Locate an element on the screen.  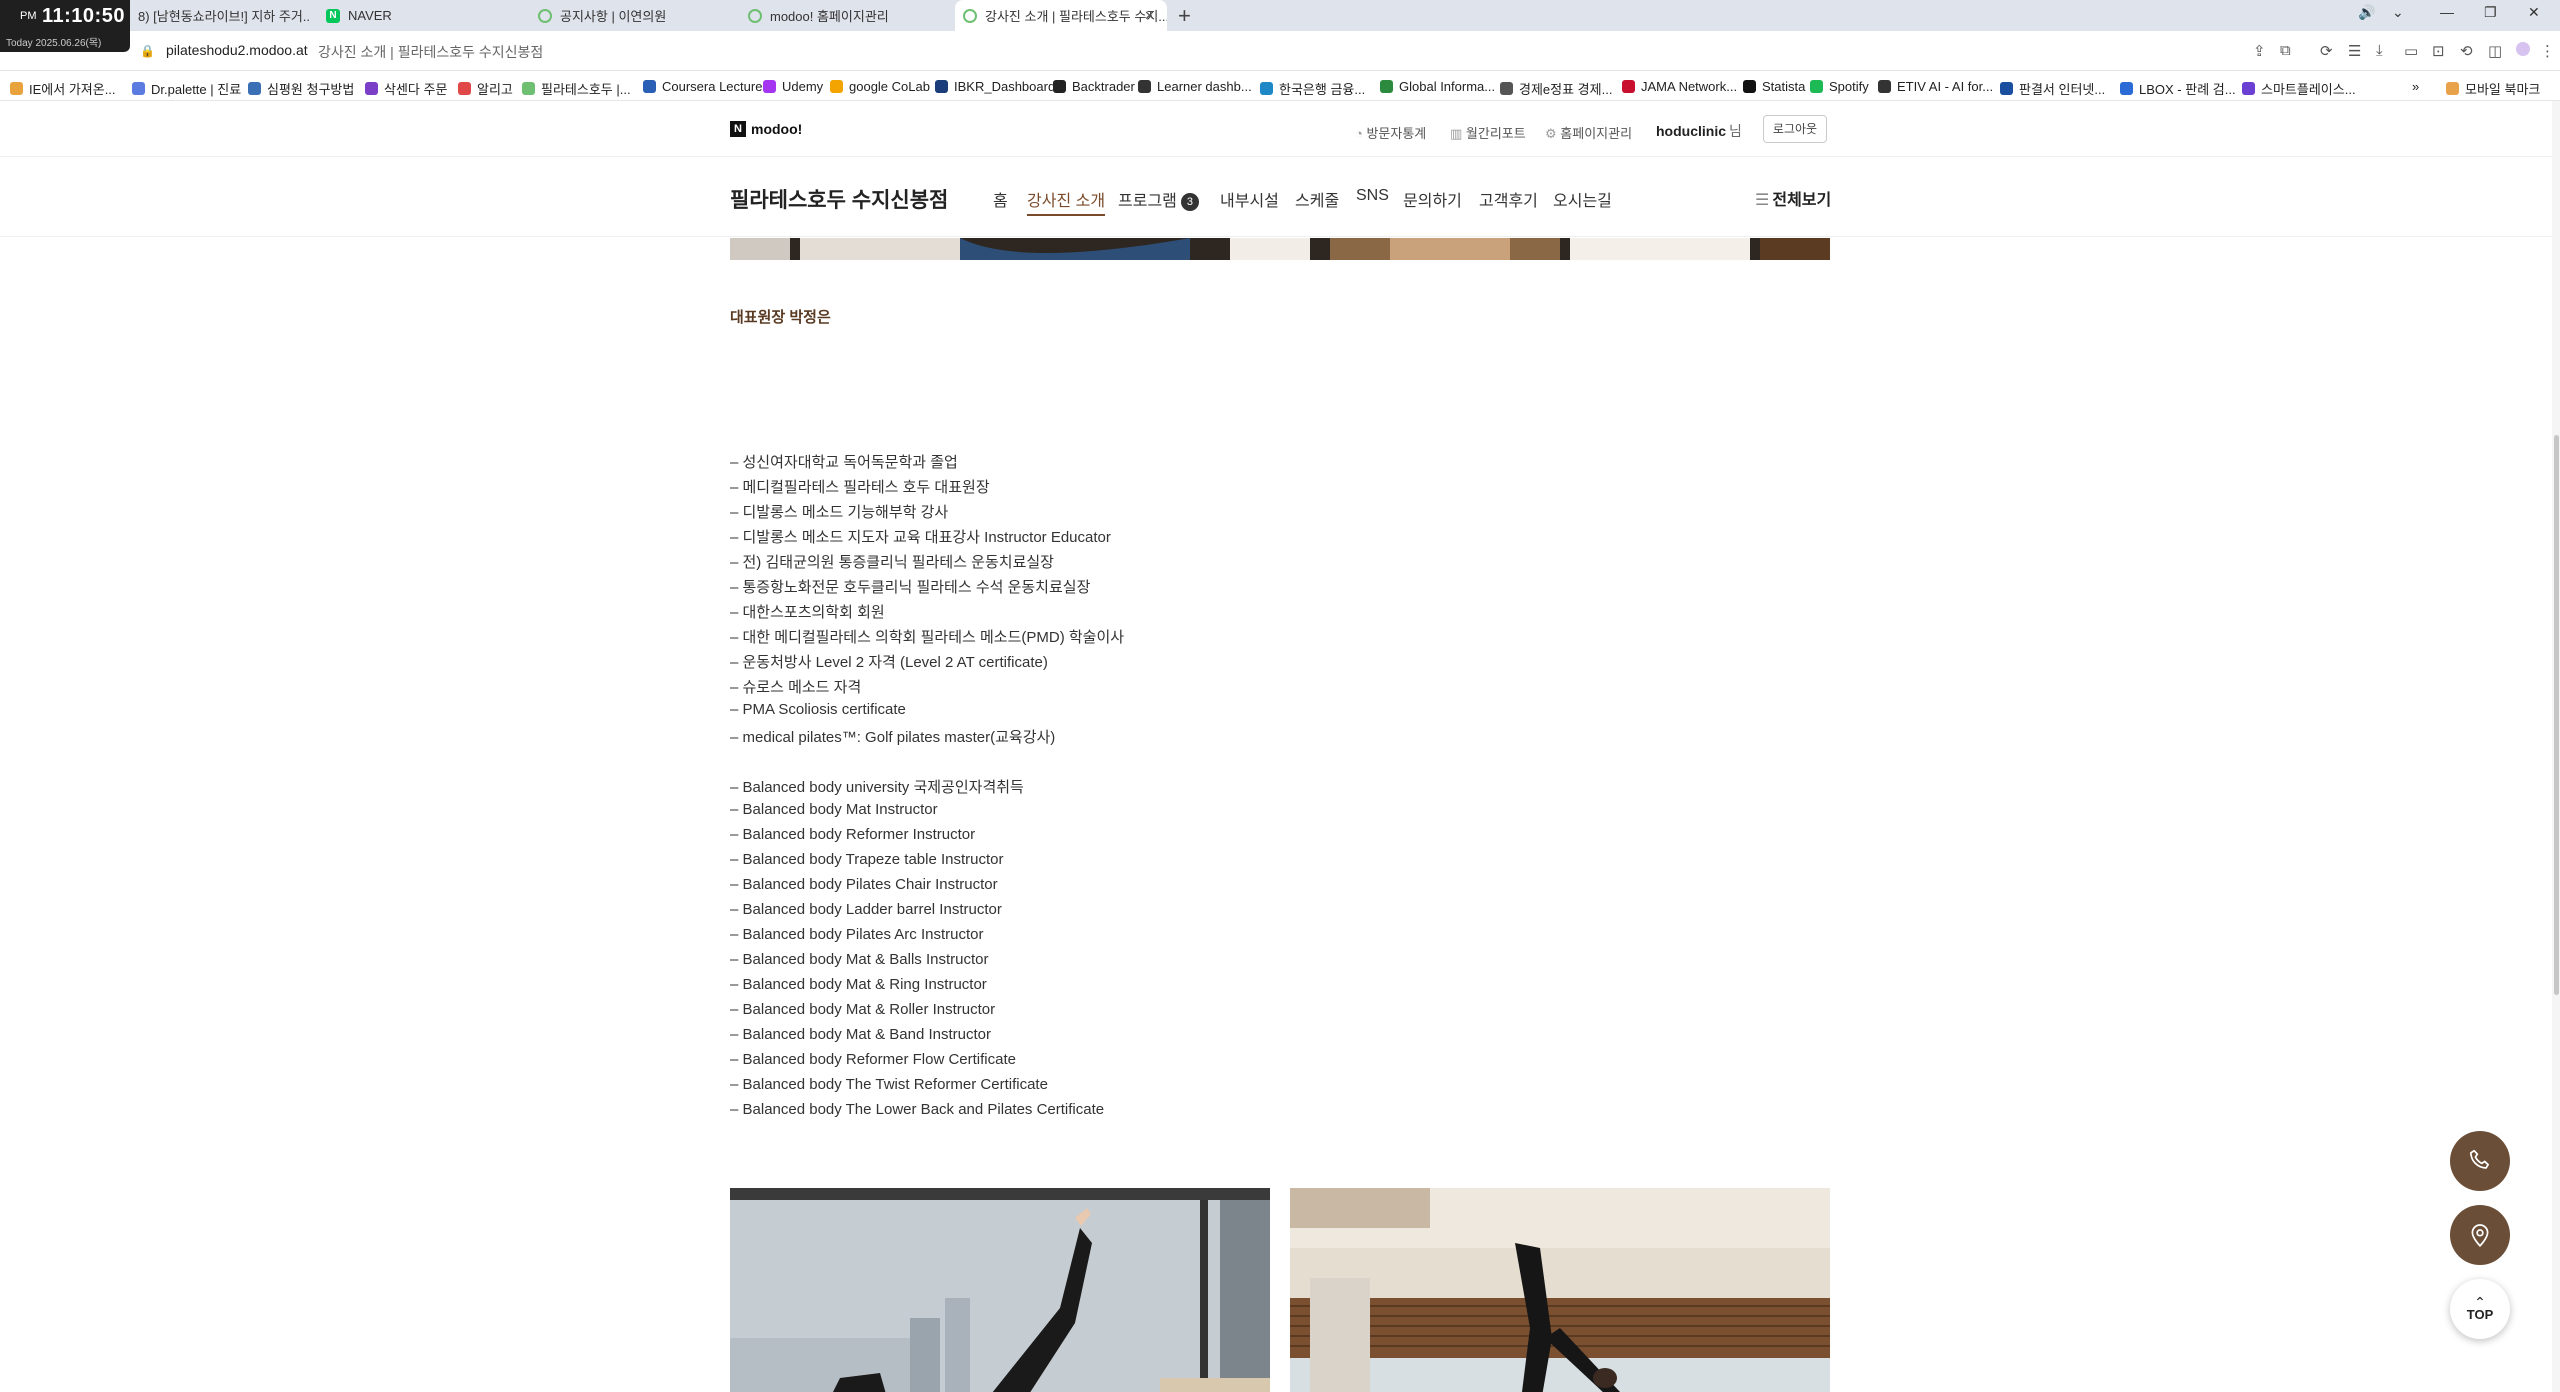
lock-icon: 🔒 is located at coordinates (147, 51).